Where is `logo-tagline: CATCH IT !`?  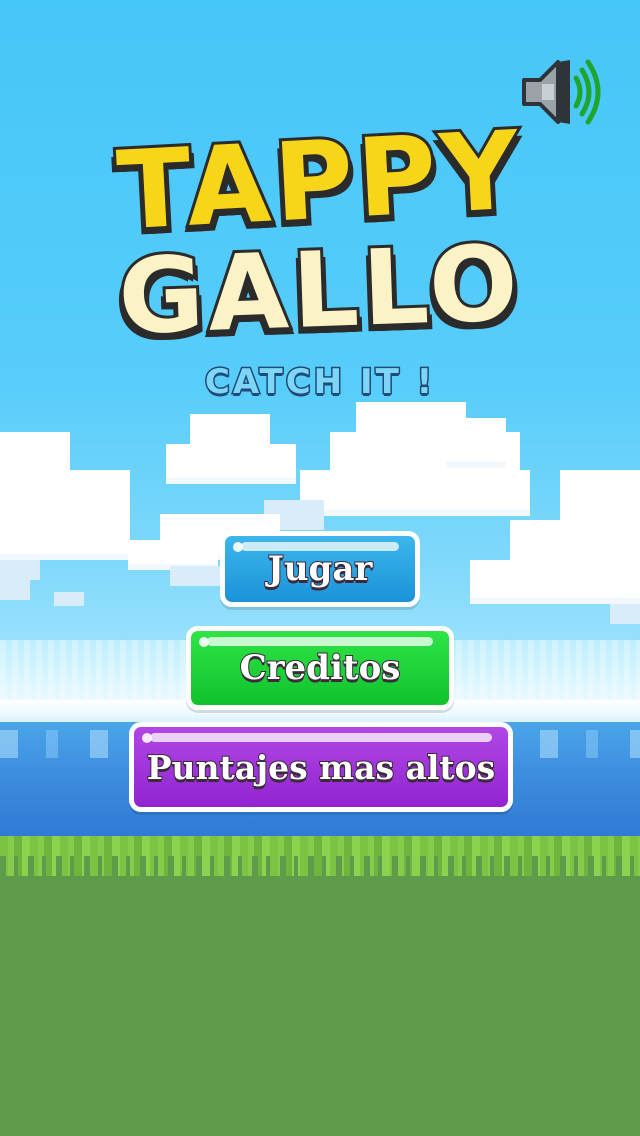
logo-tagline: CATCH IT ! is located at coordinates (319, 382).